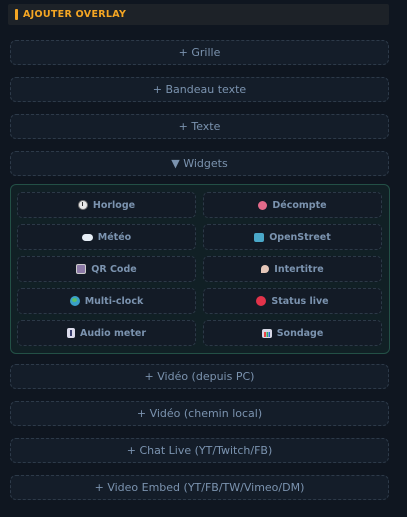 The width and height of the screenshot is (407, 517). What do you see at coordinates (299, 269) in the screenshot?
I see `widget-label: Intertitre` at bounding box center [299, 269].